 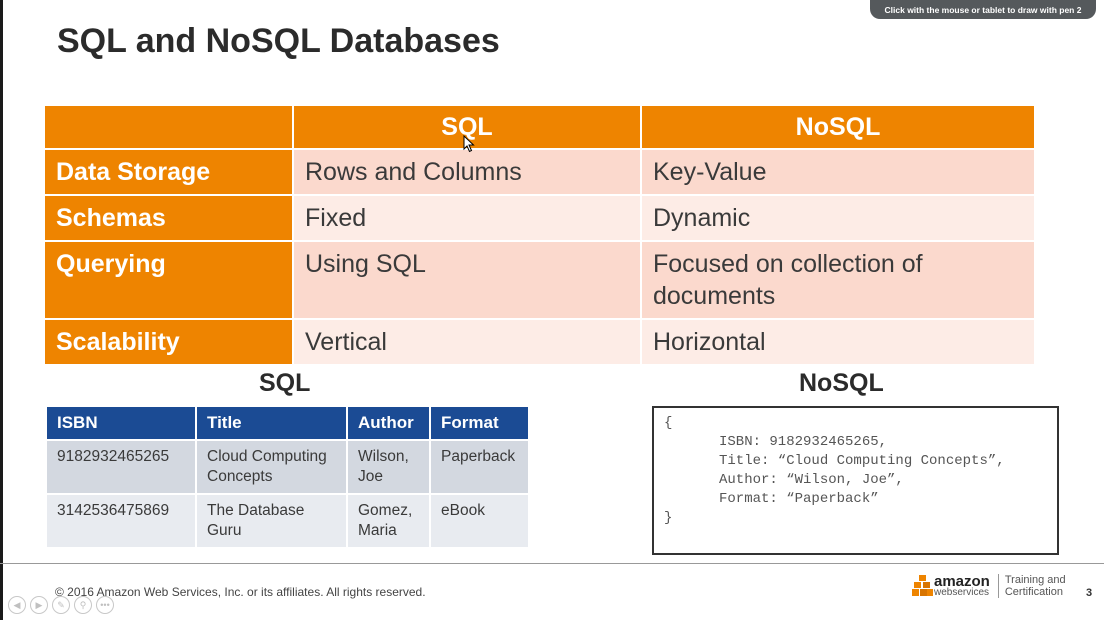 I want to click on sql-cell: Vertical, so click(x=468, y=343).